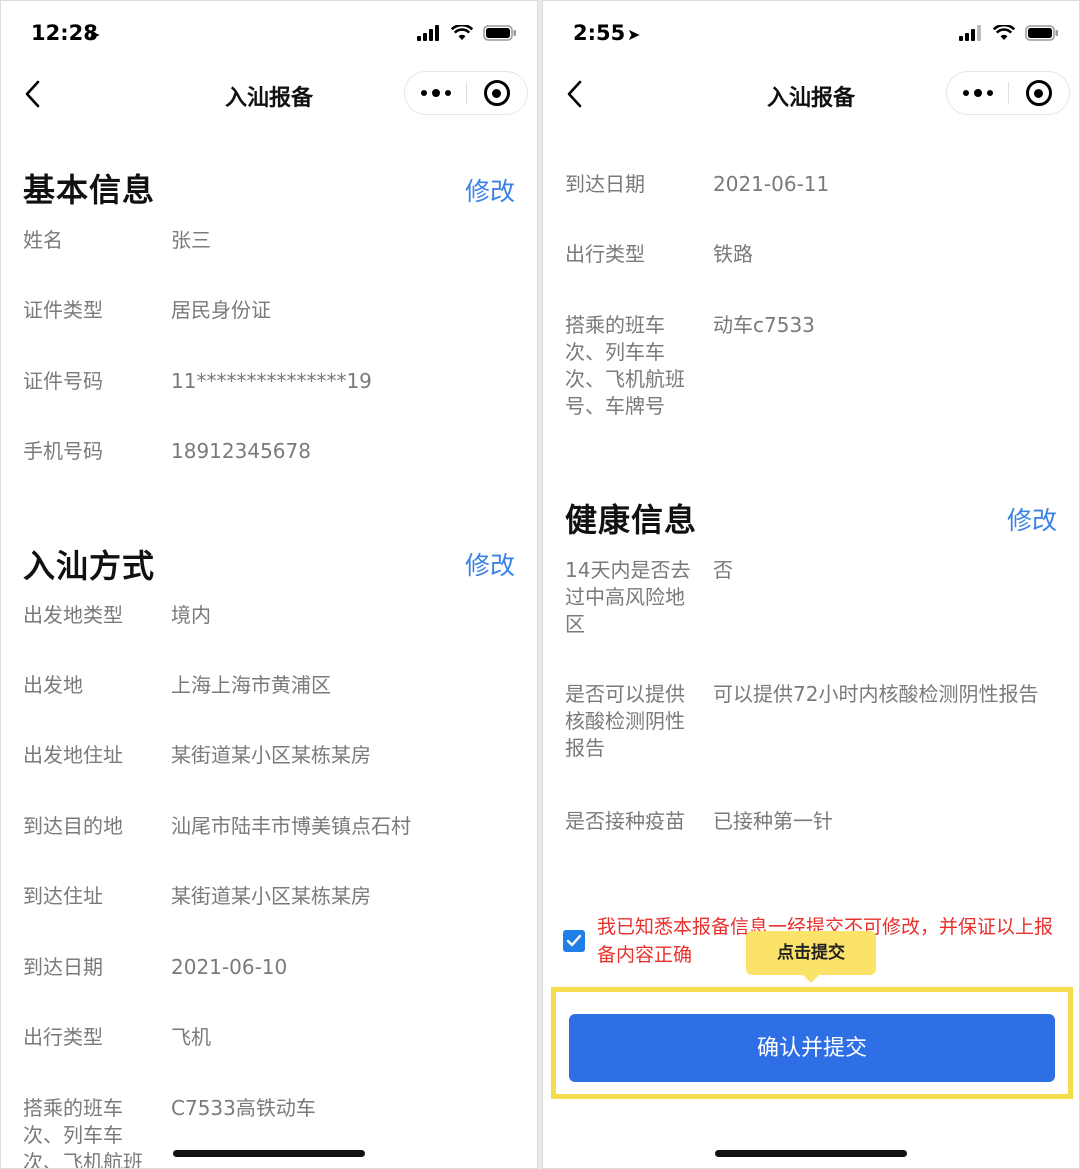 This screenshot has height=1169, width=1080. Describe the element at coordinates (191, 615) in the screenshot. I see `row-value: 境内` at that location.